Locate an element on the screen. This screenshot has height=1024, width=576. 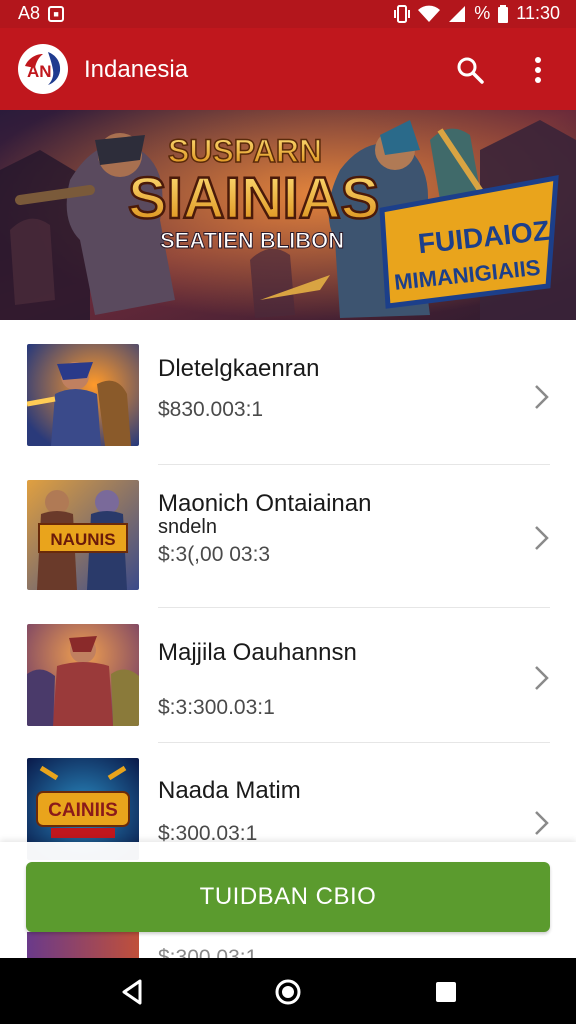
thumbnail-text: CAINIIS is located at coordinates (83, 810).